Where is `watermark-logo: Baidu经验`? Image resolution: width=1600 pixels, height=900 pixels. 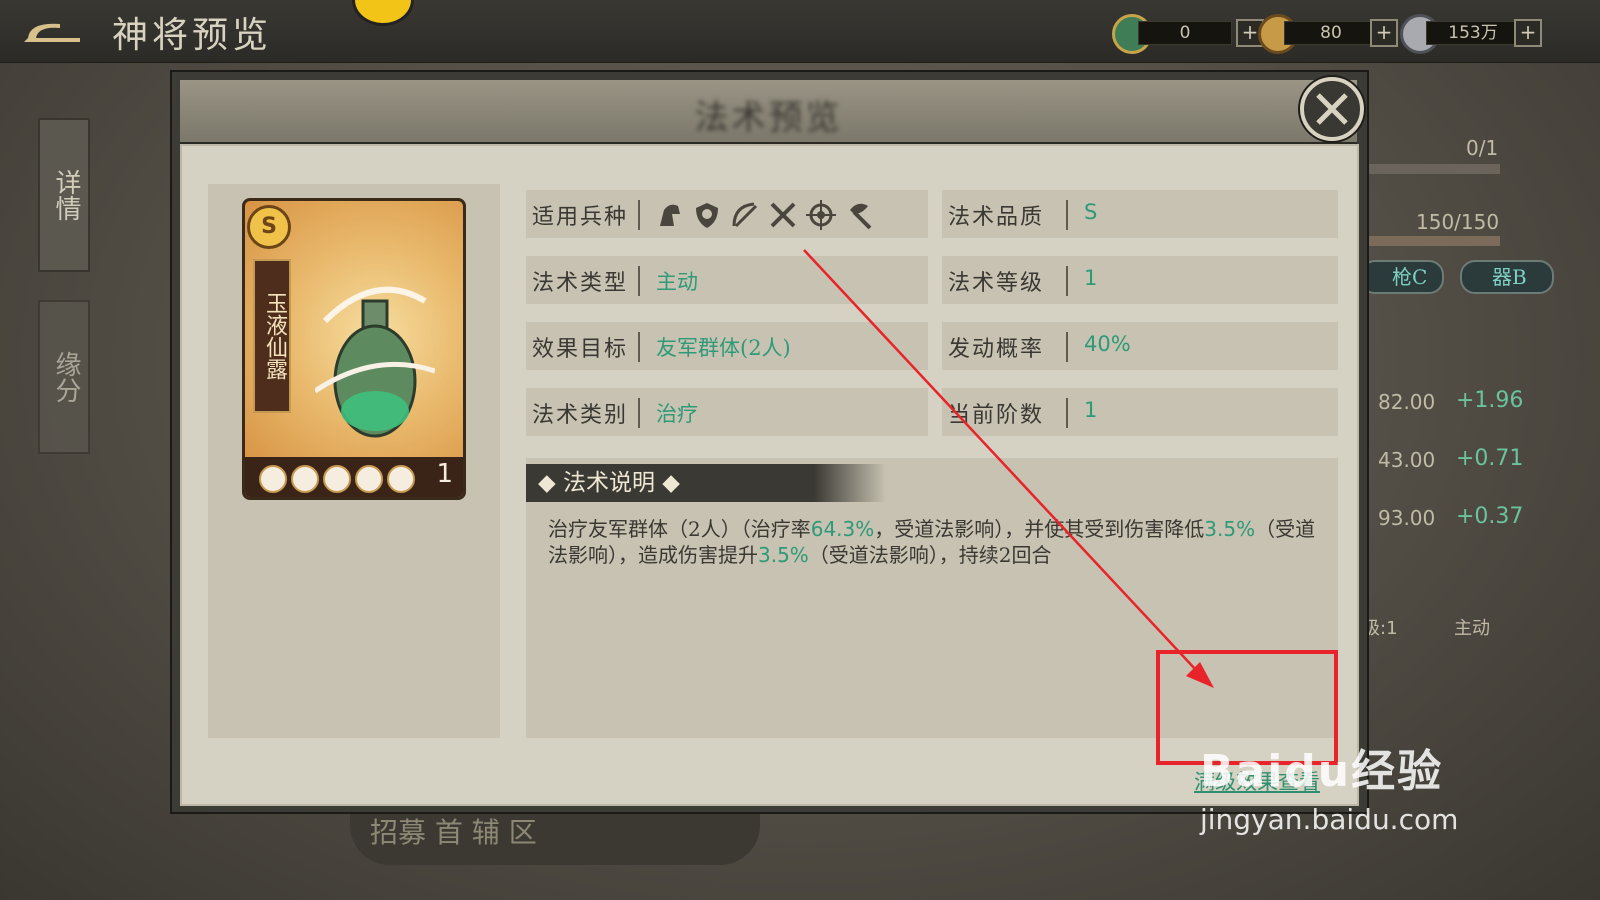
watermark-logo: Baidu经验 is located at coordinates (1322, 771).